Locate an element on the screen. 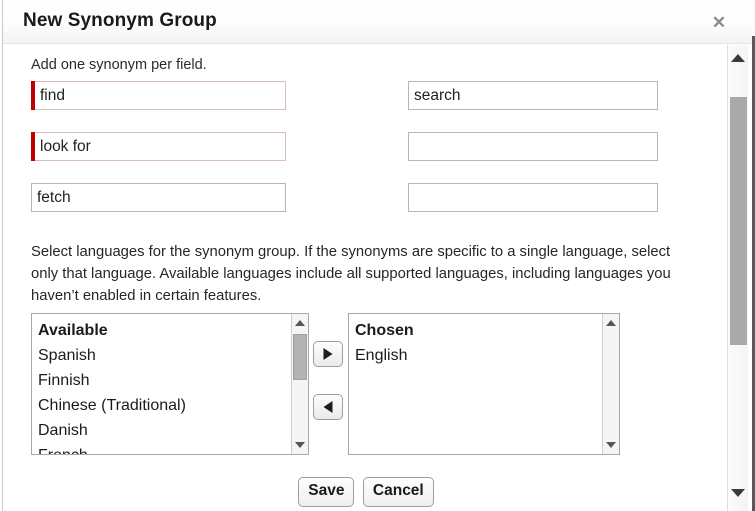 The image size is (755, 511). available-list-header: Available is located at coordinates (73, 330).